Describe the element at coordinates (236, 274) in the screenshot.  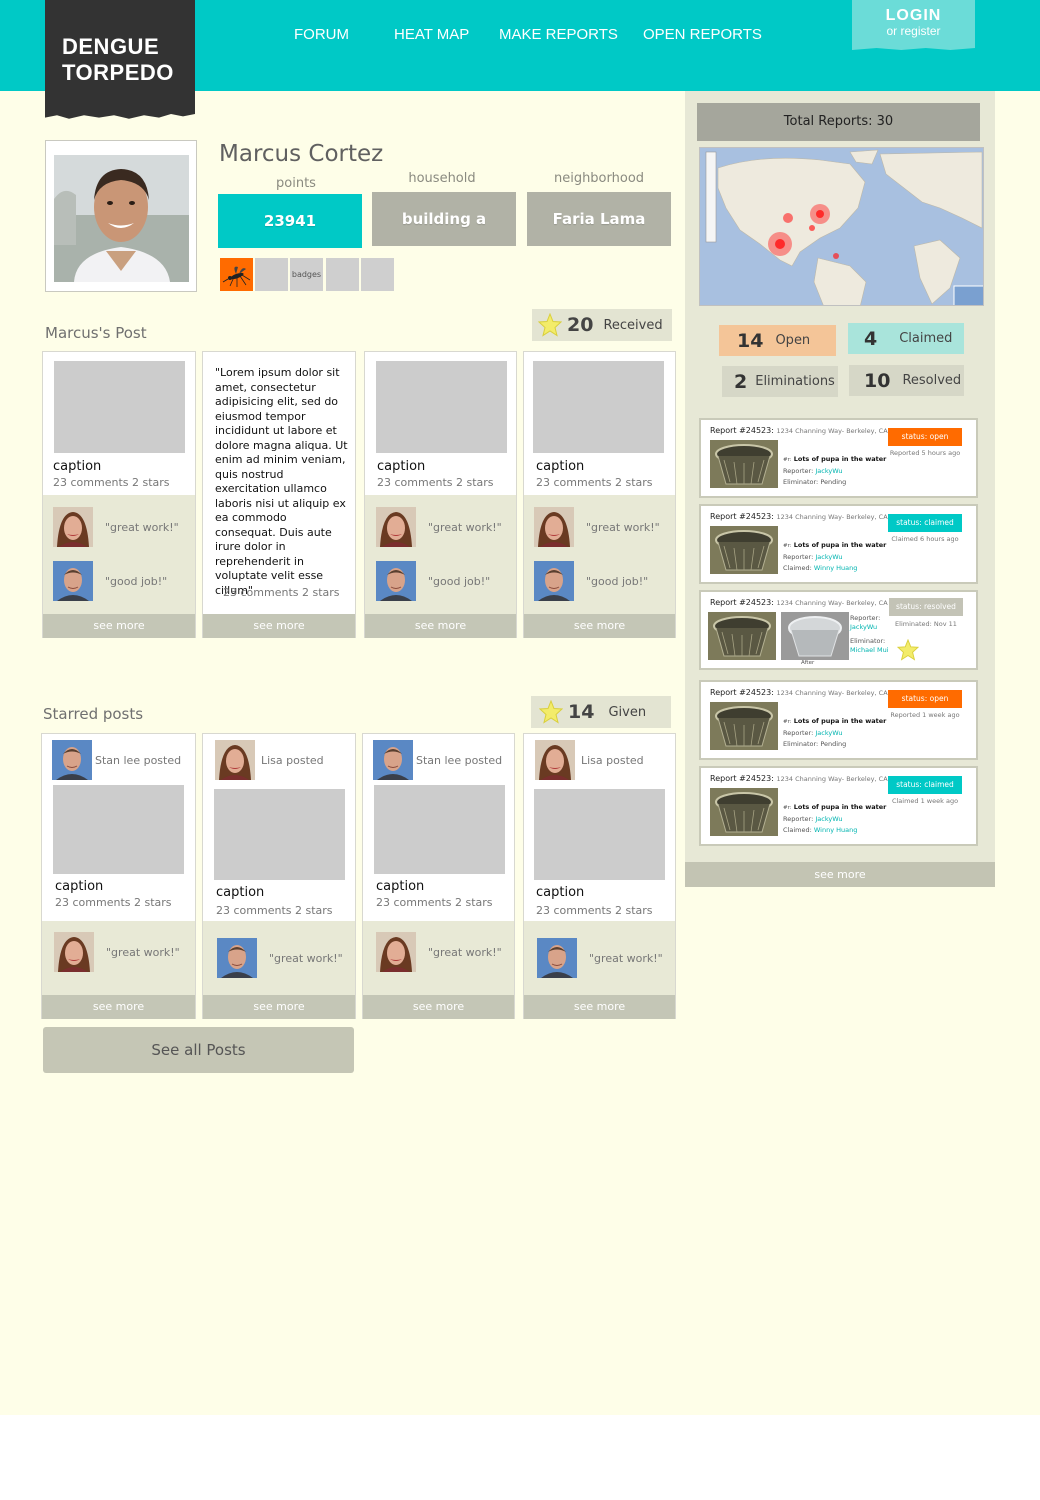
I see `mosquito-badge` at that location.